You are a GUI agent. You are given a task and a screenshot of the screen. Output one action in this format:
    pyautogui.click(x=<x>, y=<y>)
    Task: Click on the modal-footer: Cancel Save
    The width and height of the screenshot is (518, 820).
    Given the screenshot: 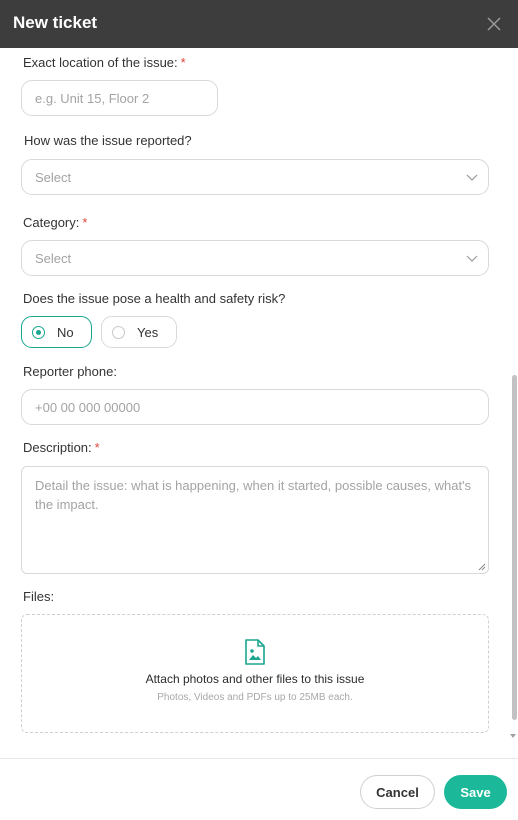 What is the action you would take?
    pyautogui.click(x=259, y=789)
    